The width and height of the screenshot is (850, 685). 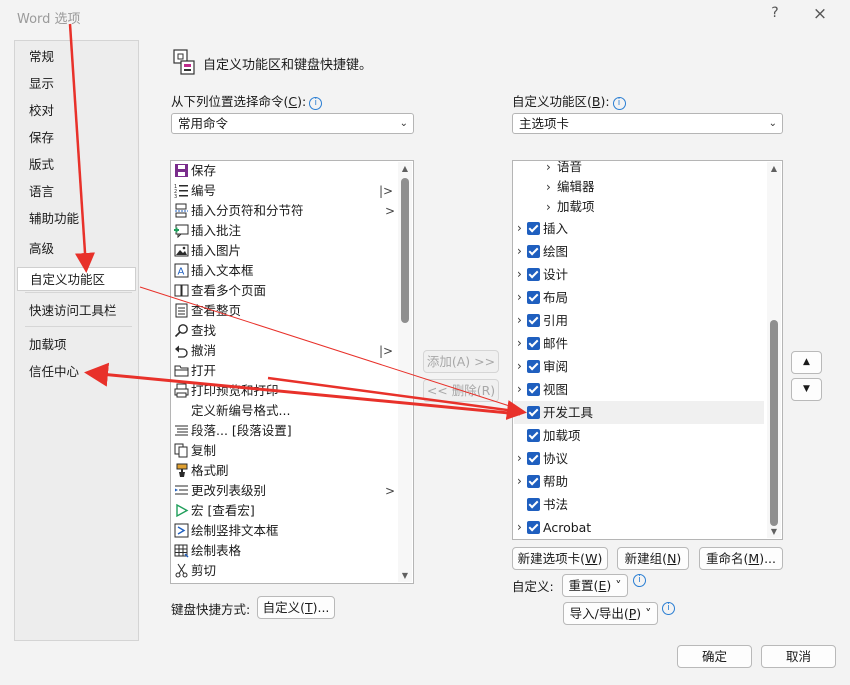 What do you see at coordinates (639, 187) in the screenshot?
I see `ribbon-group-item: › 编辑器` at bounding box center [639, 187].